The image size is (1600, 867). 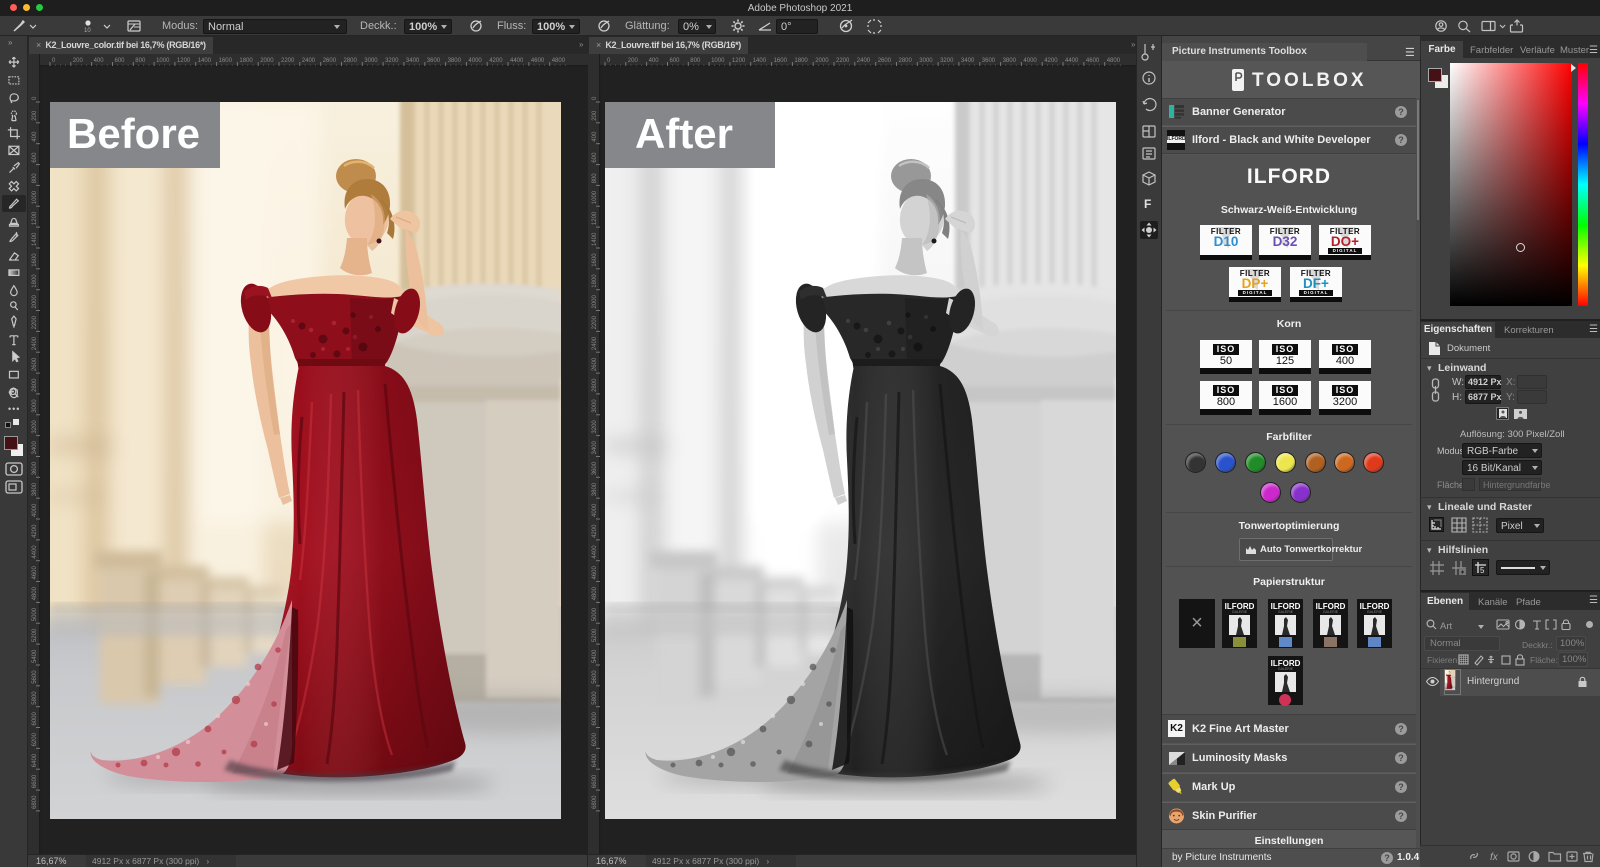 What do you see at coordinates (595, 718) in the screenshot?
I see `svg-text: 6000` at bounding box center [595, 718].